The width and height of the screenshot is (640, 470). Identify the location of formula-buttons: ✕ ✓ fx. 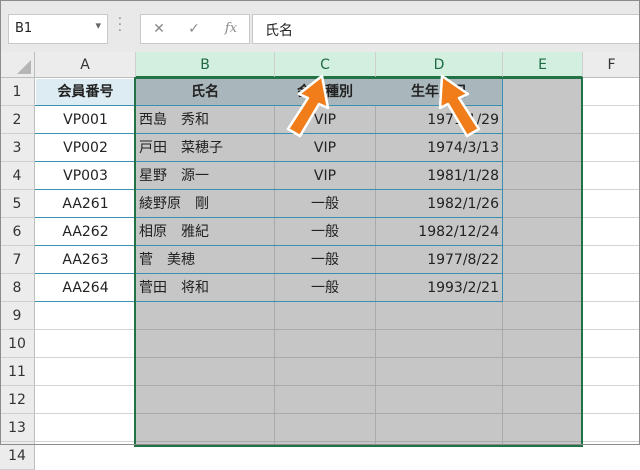
(195, 29).